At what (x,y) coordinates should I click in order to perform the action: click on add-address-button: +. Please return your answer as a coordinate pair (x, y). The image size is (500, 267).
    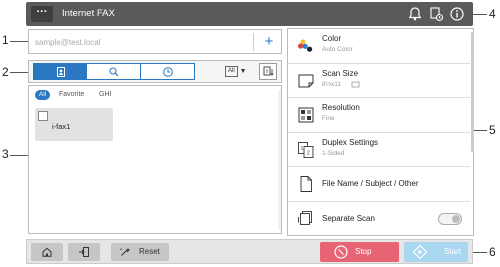
    Looking at the image, I should click on (269, 42).